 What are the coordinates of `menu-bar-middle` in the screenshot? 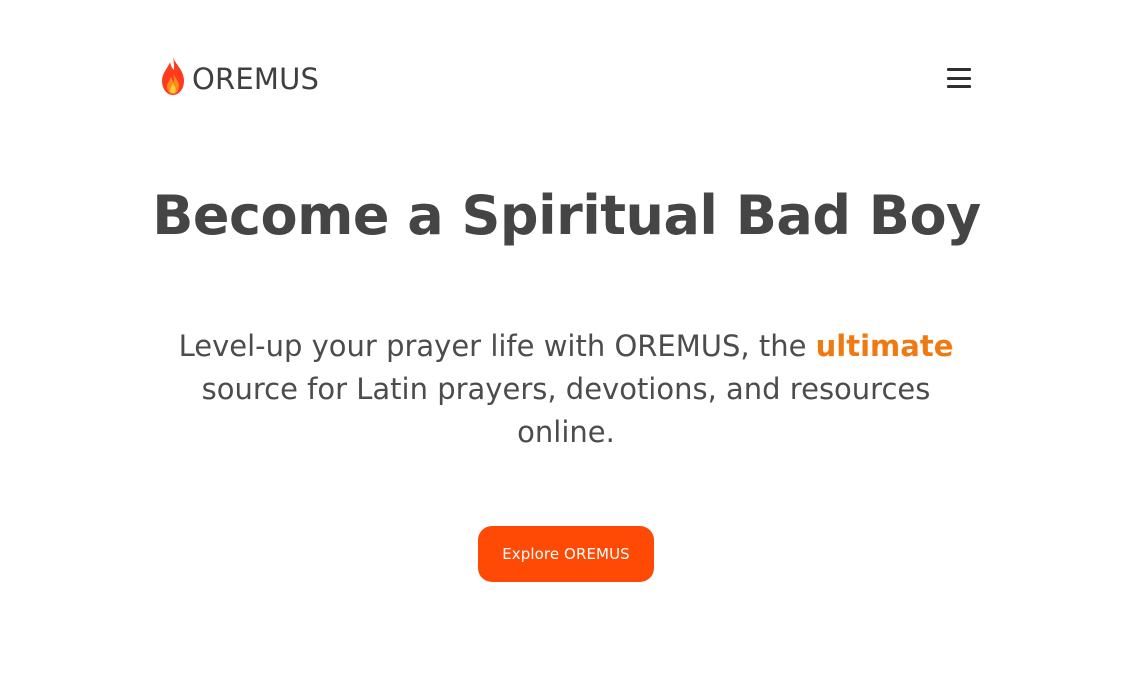 It's located at (959, 78).